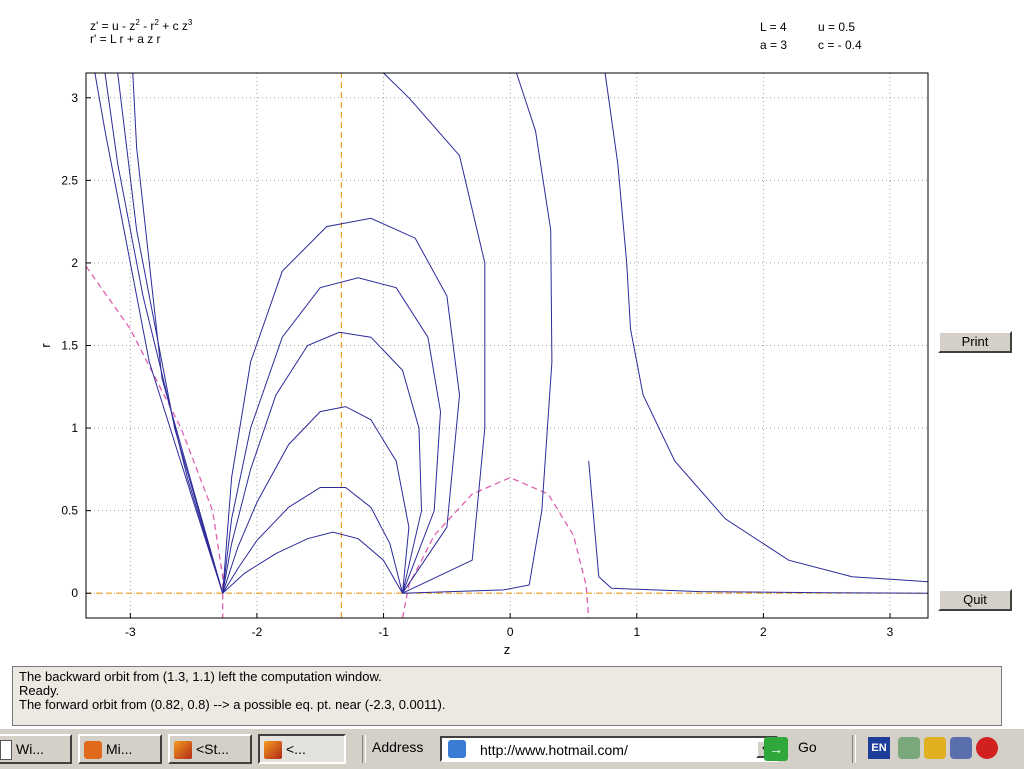 This screenshot has width=1024, height=769. Describe the element at coordinates (39, 690) in the screenshot. I see `status-line: Ready.` at that location.